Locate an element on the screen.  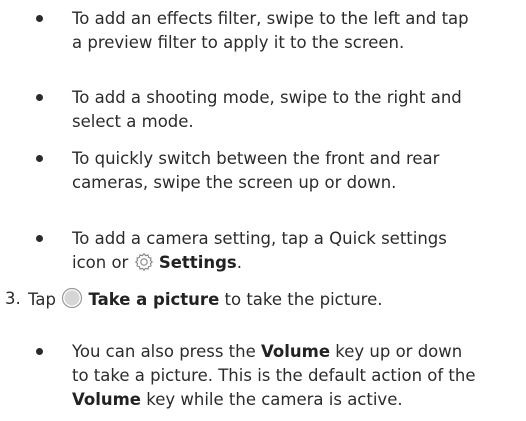
text-fragment: to take the picture. is located at coordinates (303, 299).